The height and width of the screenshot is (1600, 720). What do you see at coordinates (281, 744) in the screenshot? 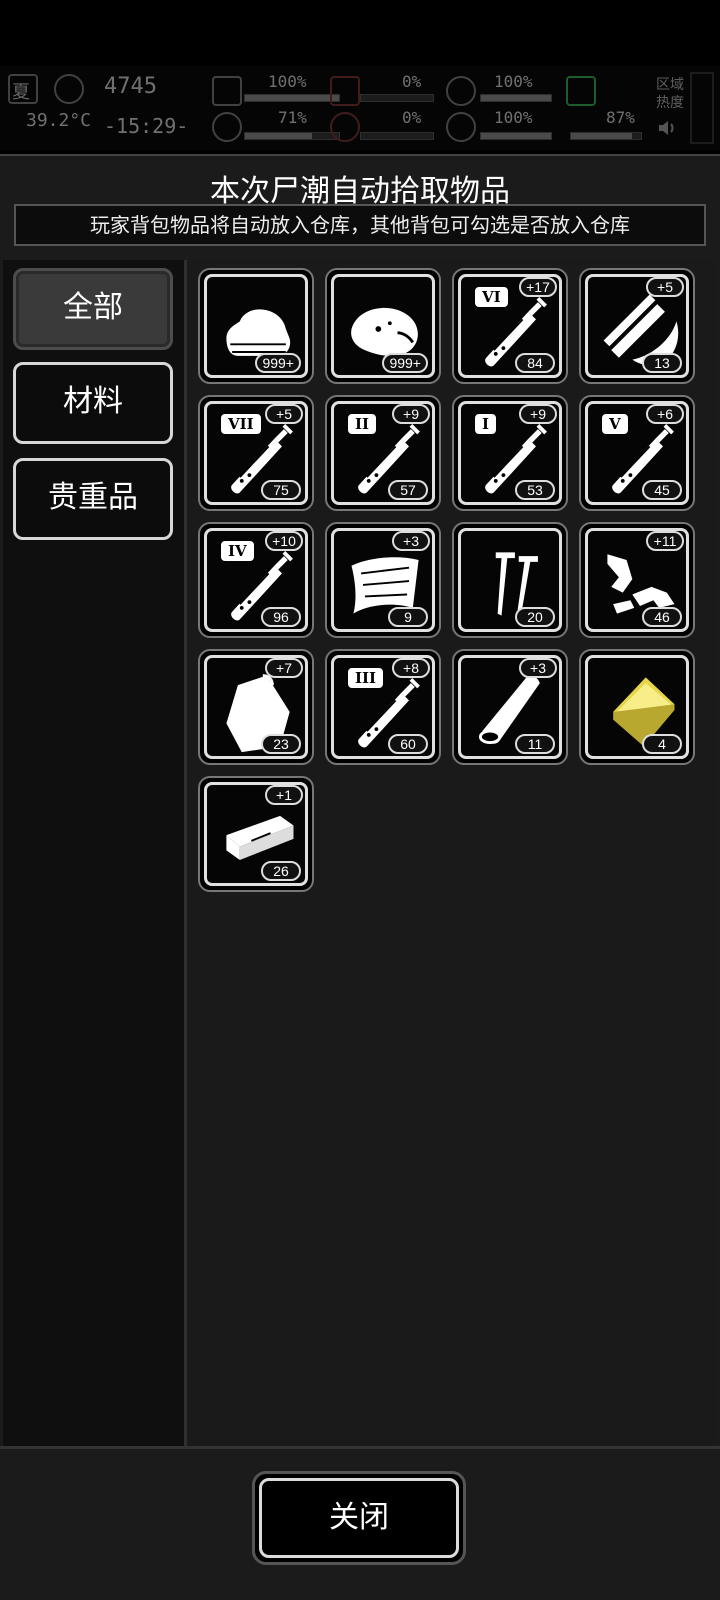
I see `item-count: 23` at bounding box center [281, 744].